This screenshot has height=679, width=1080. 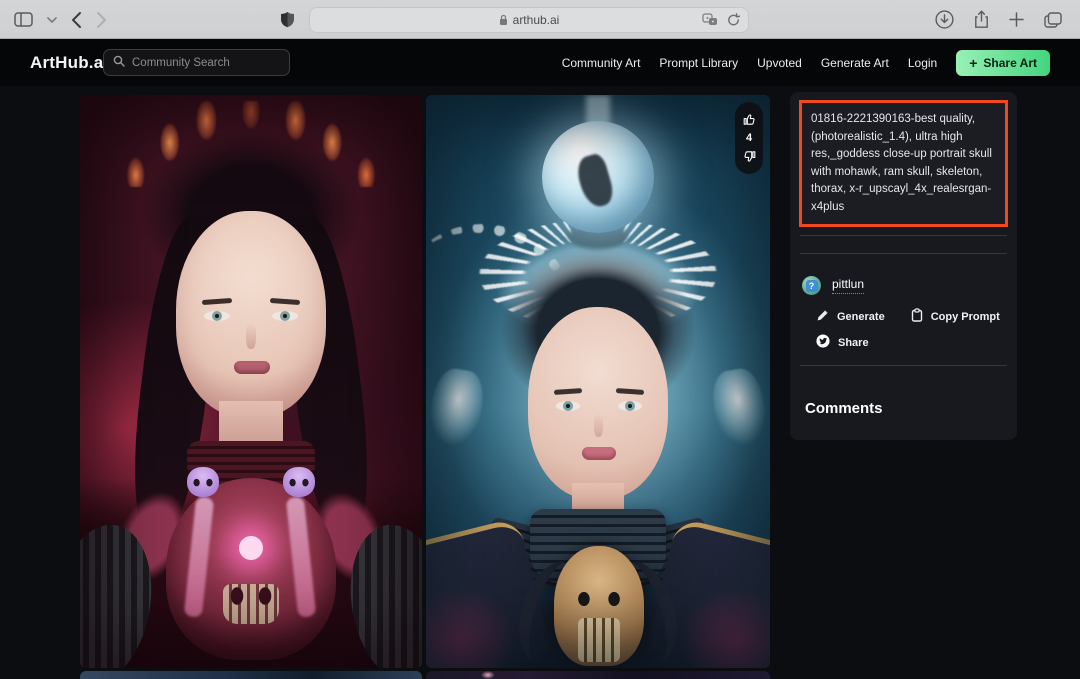 What do you see at coordinates (23, 19) in the screenshot?
I see `sidebar-icon` at bounding box center [23, 19].